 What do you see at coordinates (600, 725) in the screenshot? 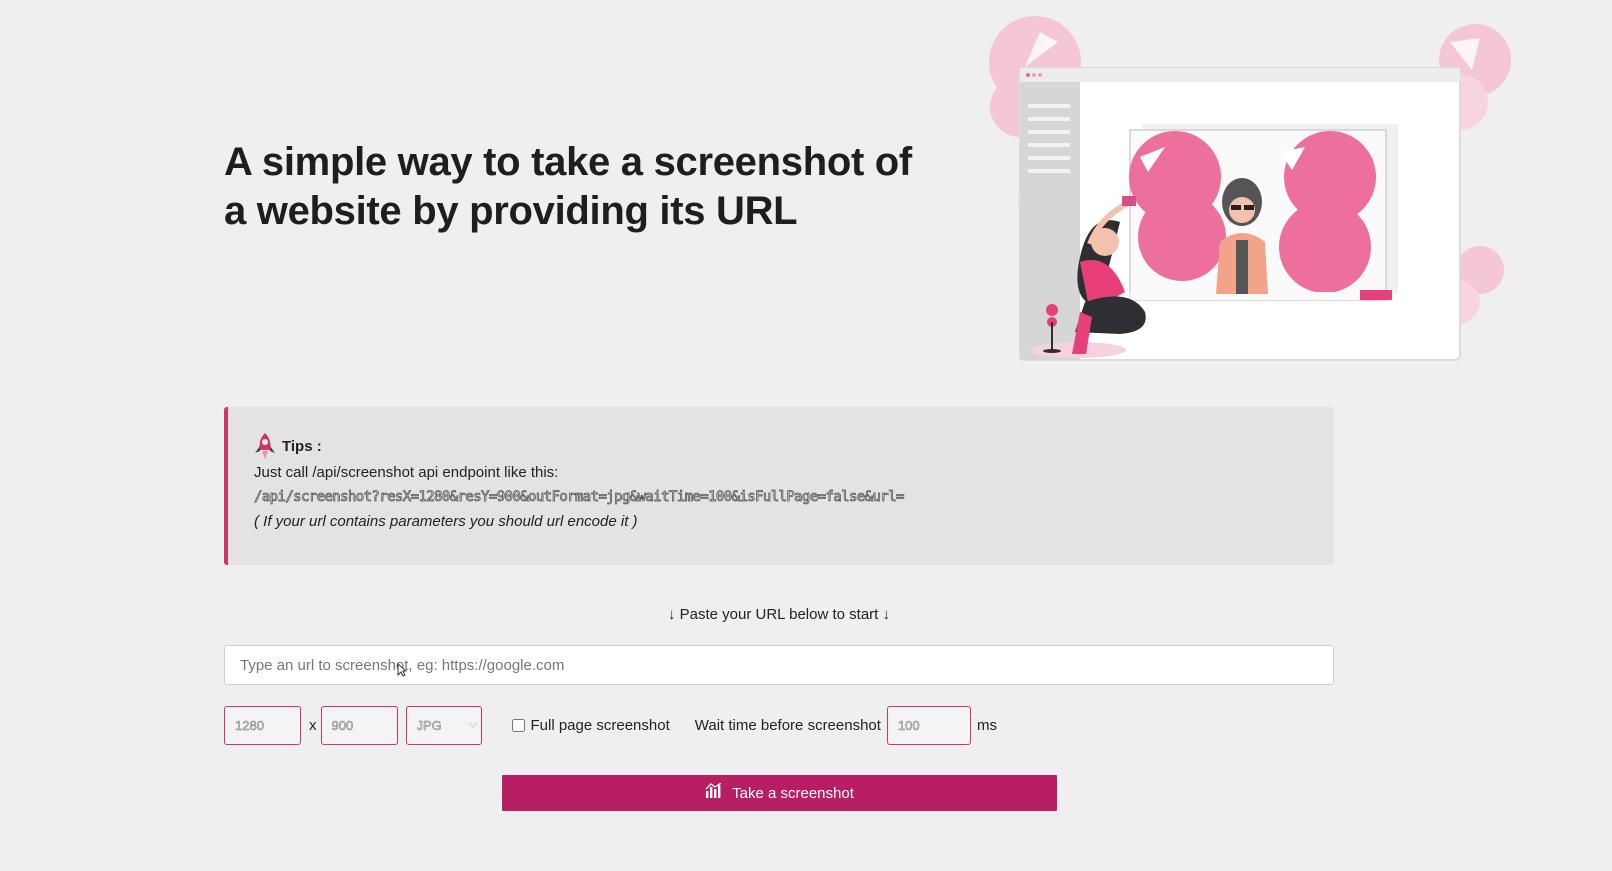
I see `full-page-label: Full page screenshot` at bounding box center [600, 725].